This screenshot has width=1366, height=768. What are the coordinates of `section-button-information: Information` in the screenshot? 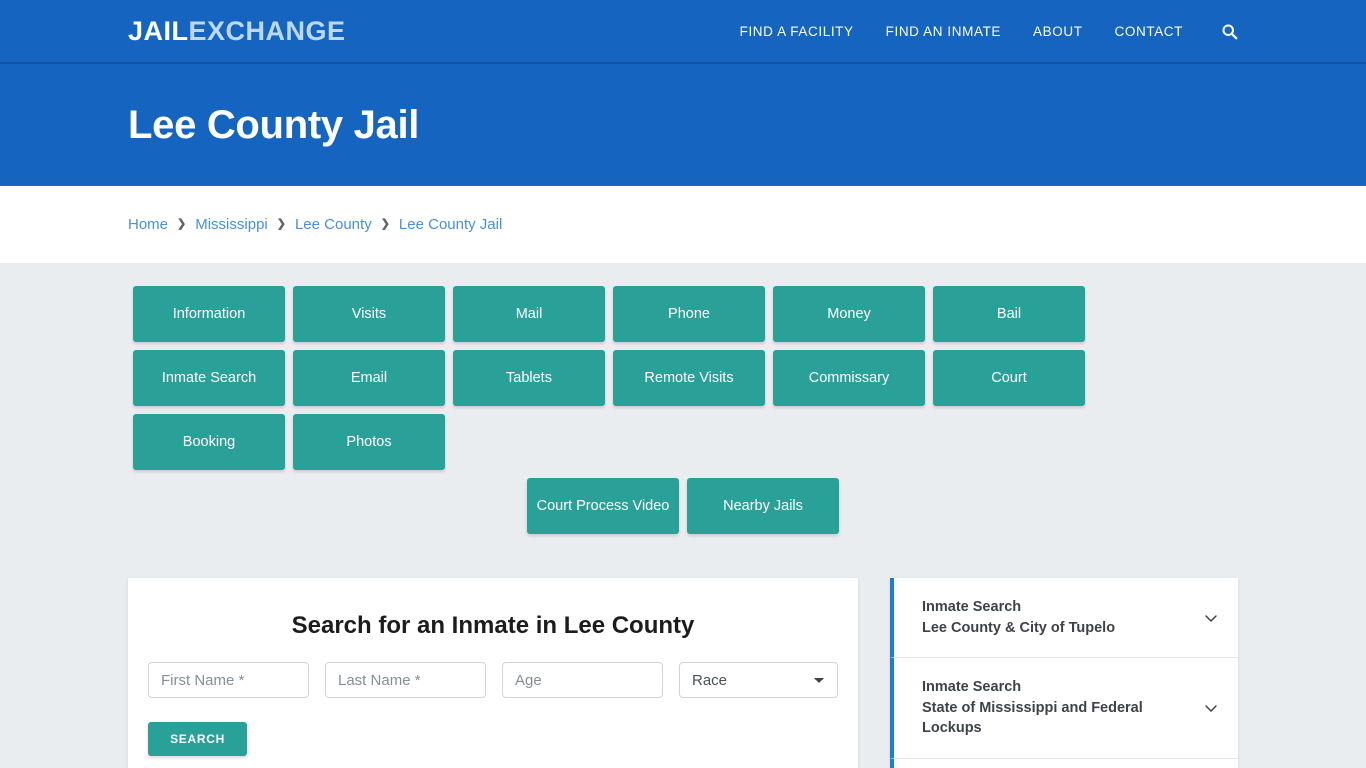 It's located at (209, 314).